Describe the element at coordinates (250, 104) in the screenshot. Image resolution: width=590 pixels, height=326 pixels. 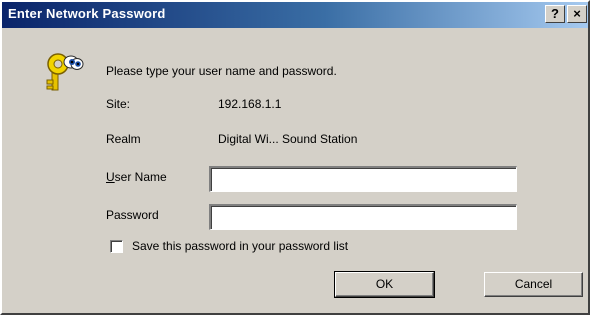
I see `site-value: 192.168.1.1` at that location.